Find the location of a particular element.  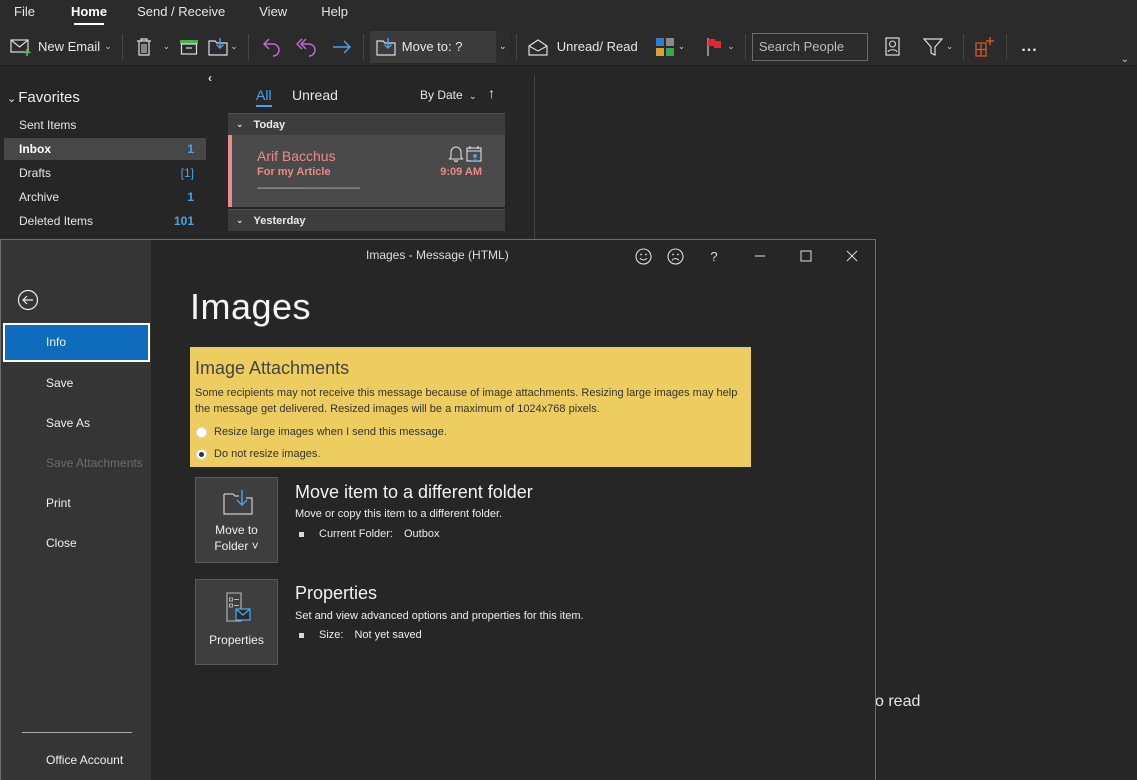

group-label: Today is located at coordinates (269, 124).